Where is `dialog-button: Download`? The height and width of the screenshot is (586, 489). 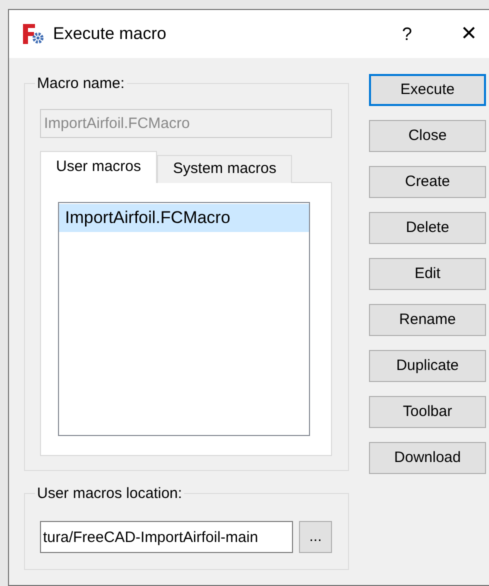
dialog-button: Download is located at coordinates (427, 458).